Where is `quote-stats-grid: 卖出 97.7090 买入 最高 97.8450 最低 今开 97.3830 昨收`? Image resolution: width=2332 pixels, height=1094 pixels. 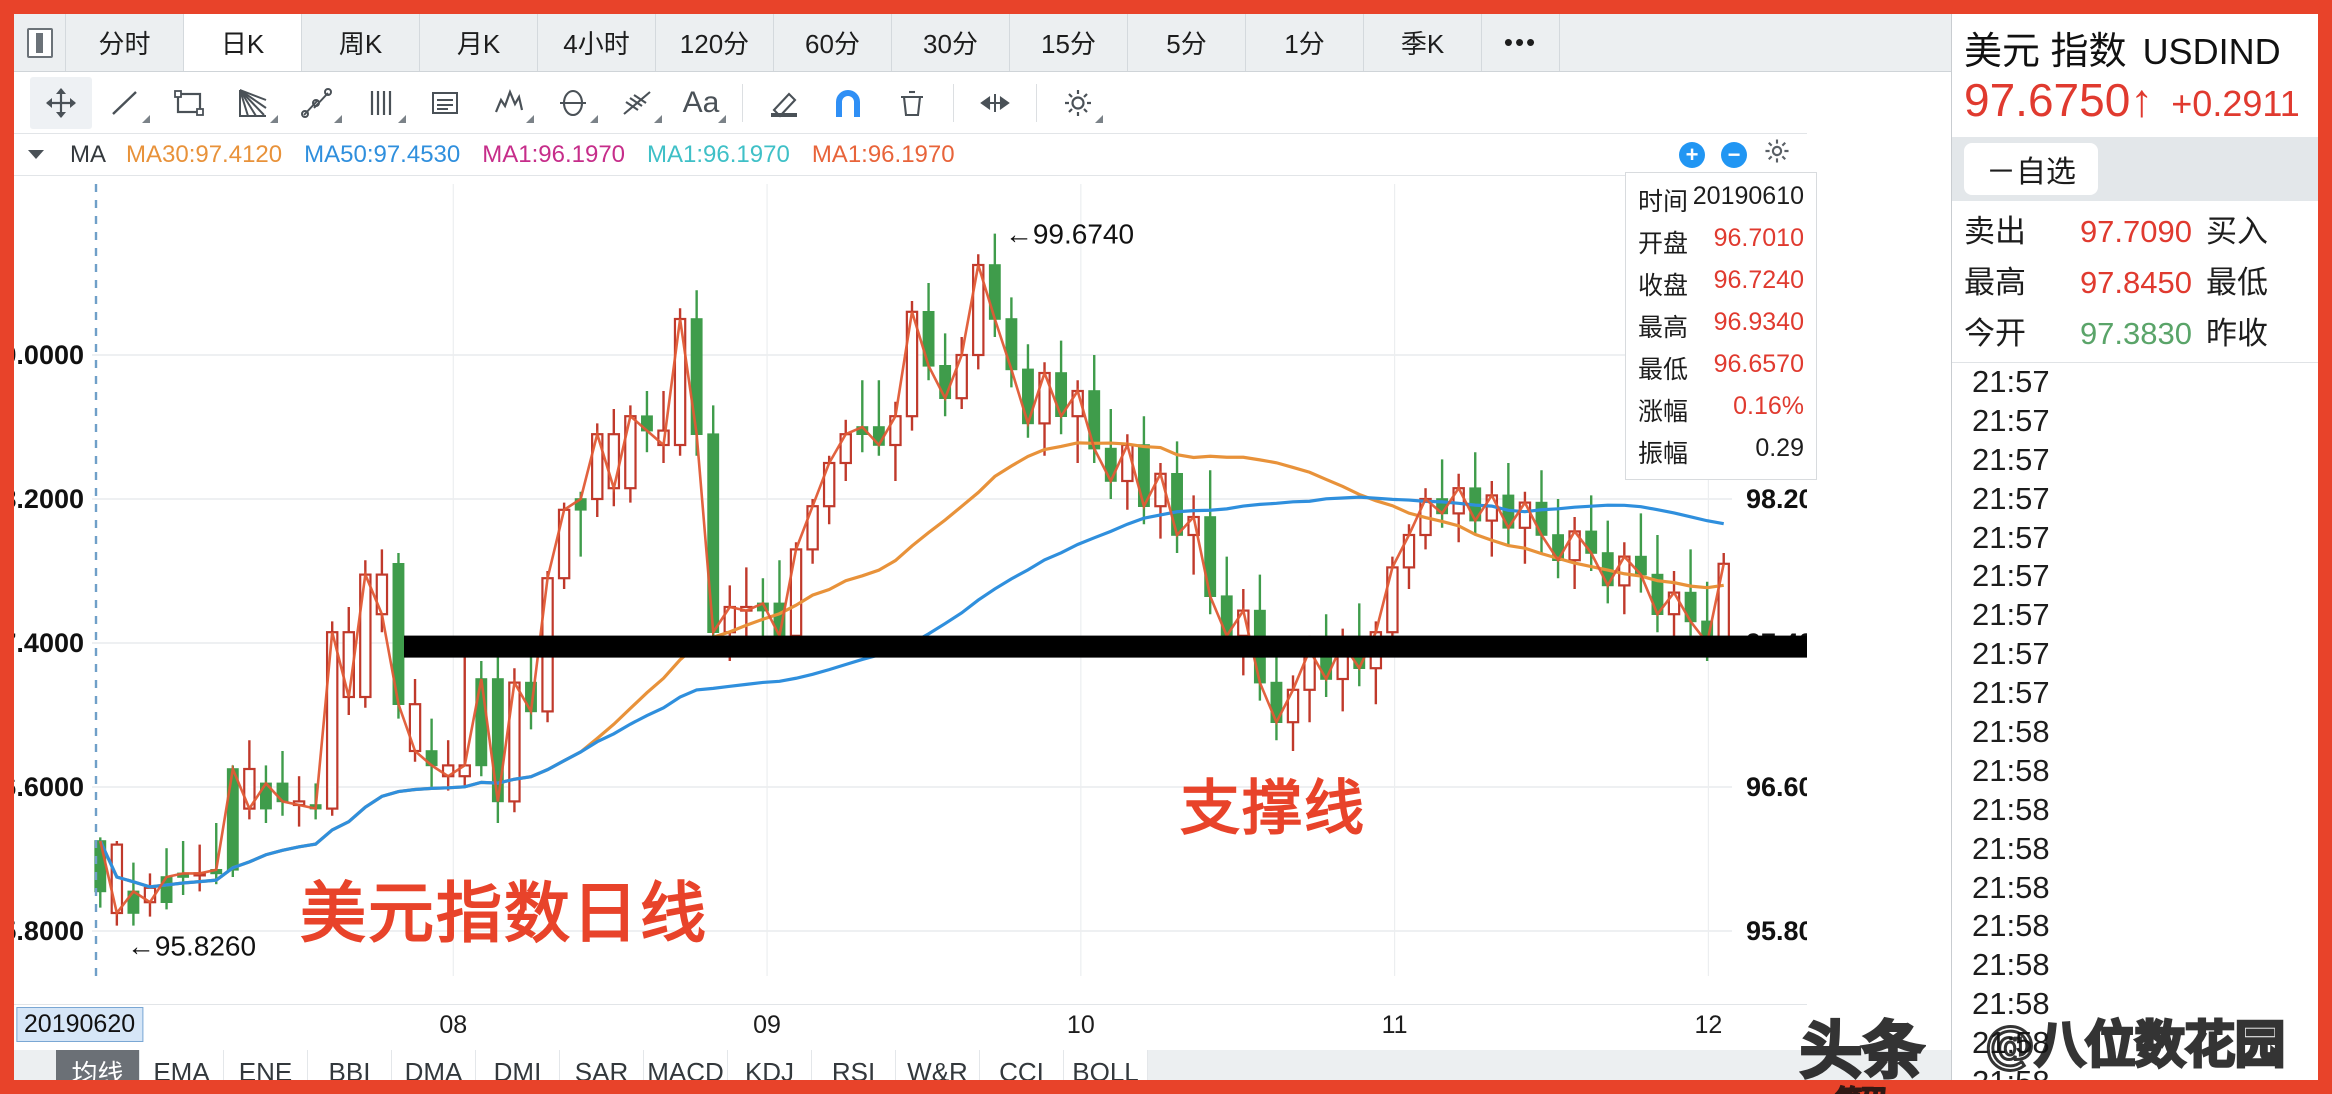 quote-stats-grid: 卖出 97.7090 买入 最高 97.8450 最低 今开 97.3830 昨收 is located at coordinates (2135, 281).